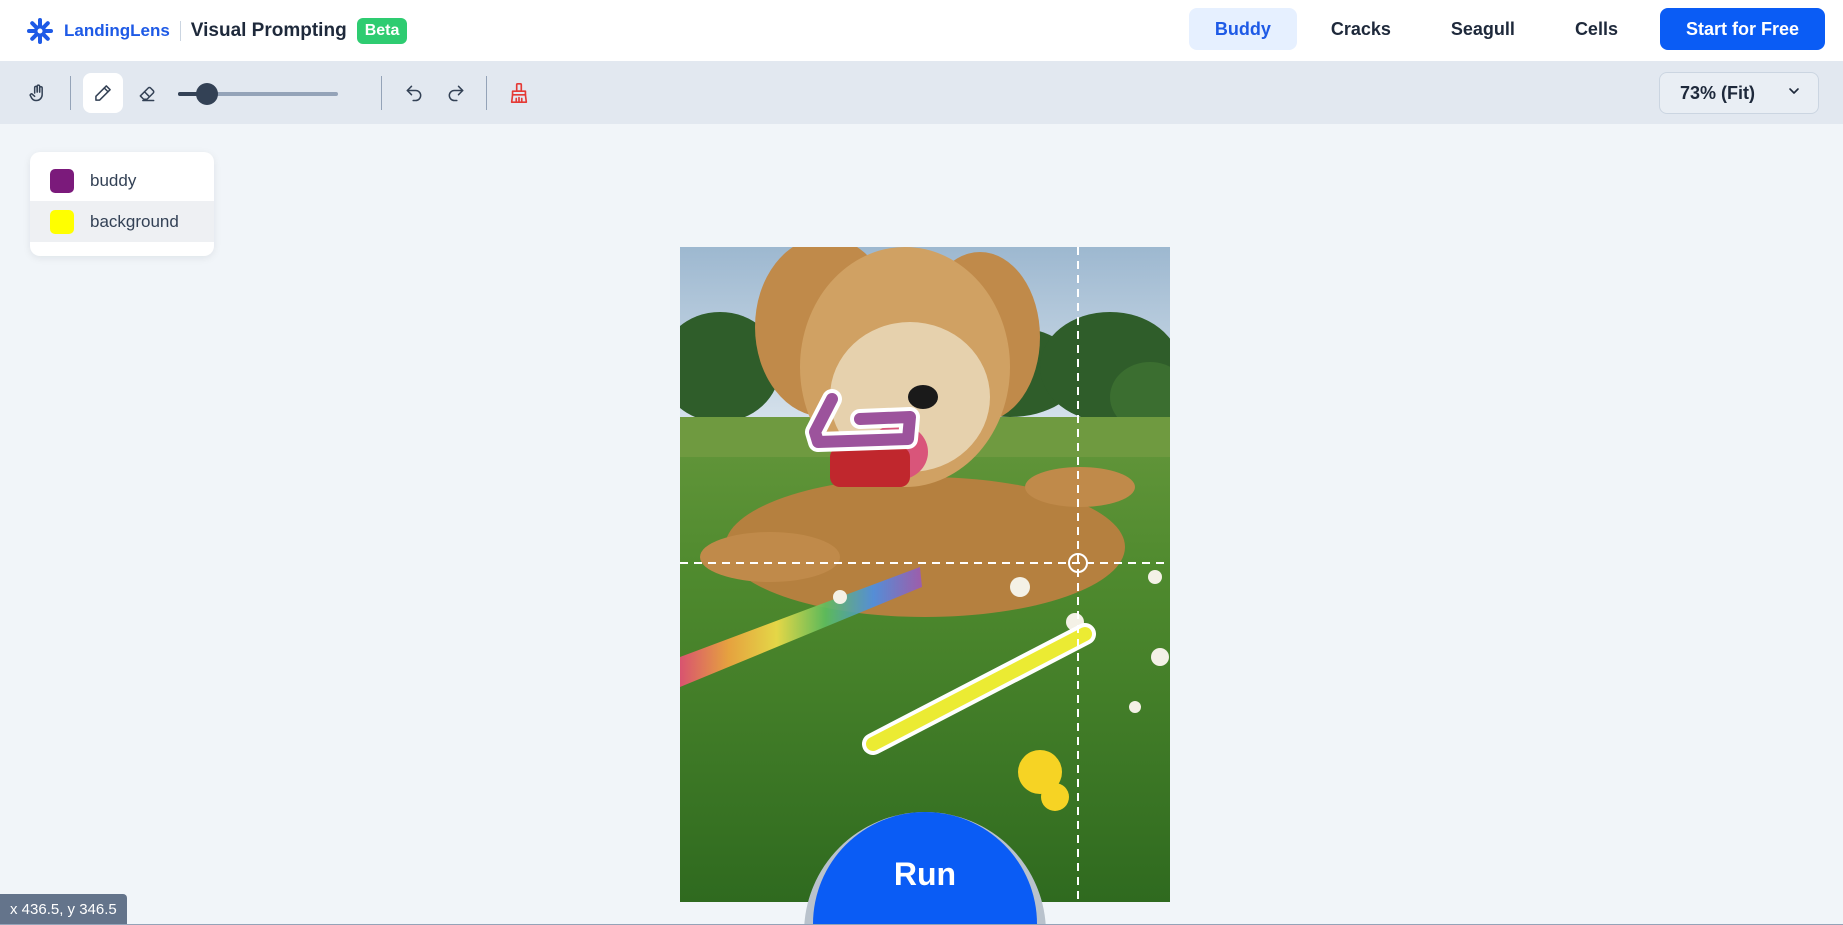 Image resolution: width=1843 pixels, height=925 pixels. What do you see at coordinates (519, 93) in the screenshot?
I see `clear-brush-icon` at bounding box center [519, 93].